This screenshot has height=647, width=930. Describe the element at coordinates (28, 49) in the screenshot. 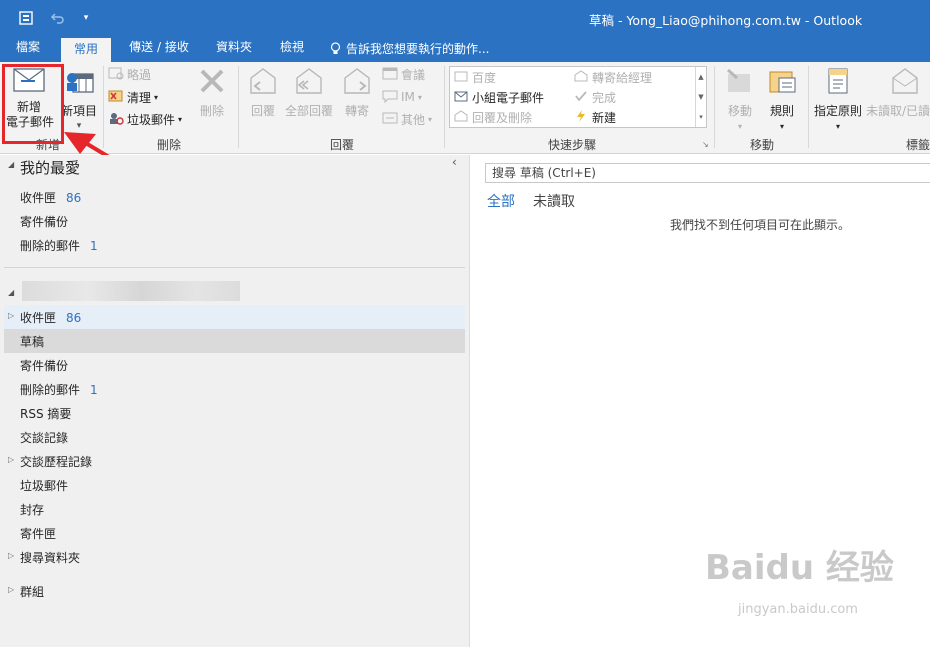

I see `tab-file: 檔案` at that location.